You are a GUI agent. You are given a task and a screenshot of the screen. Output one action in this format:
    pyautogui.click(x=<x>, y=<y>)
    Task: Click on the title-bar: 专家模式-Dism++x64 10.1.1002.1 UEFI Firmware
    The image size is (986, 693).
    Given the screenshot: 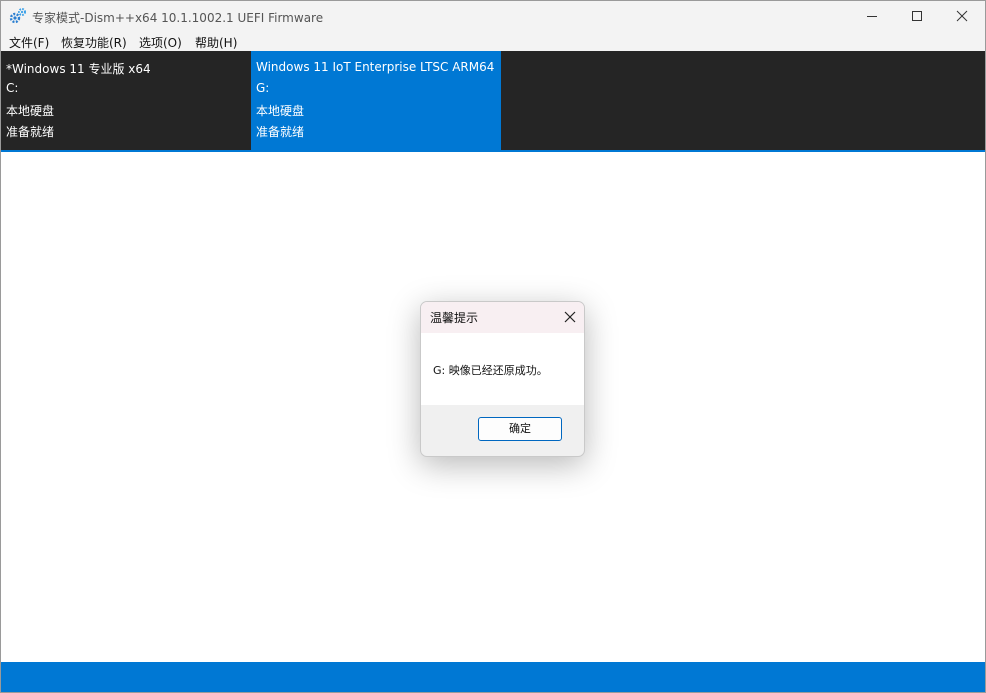 What is the action you would take?
    pyautogui.click(x=493, y=16)
    